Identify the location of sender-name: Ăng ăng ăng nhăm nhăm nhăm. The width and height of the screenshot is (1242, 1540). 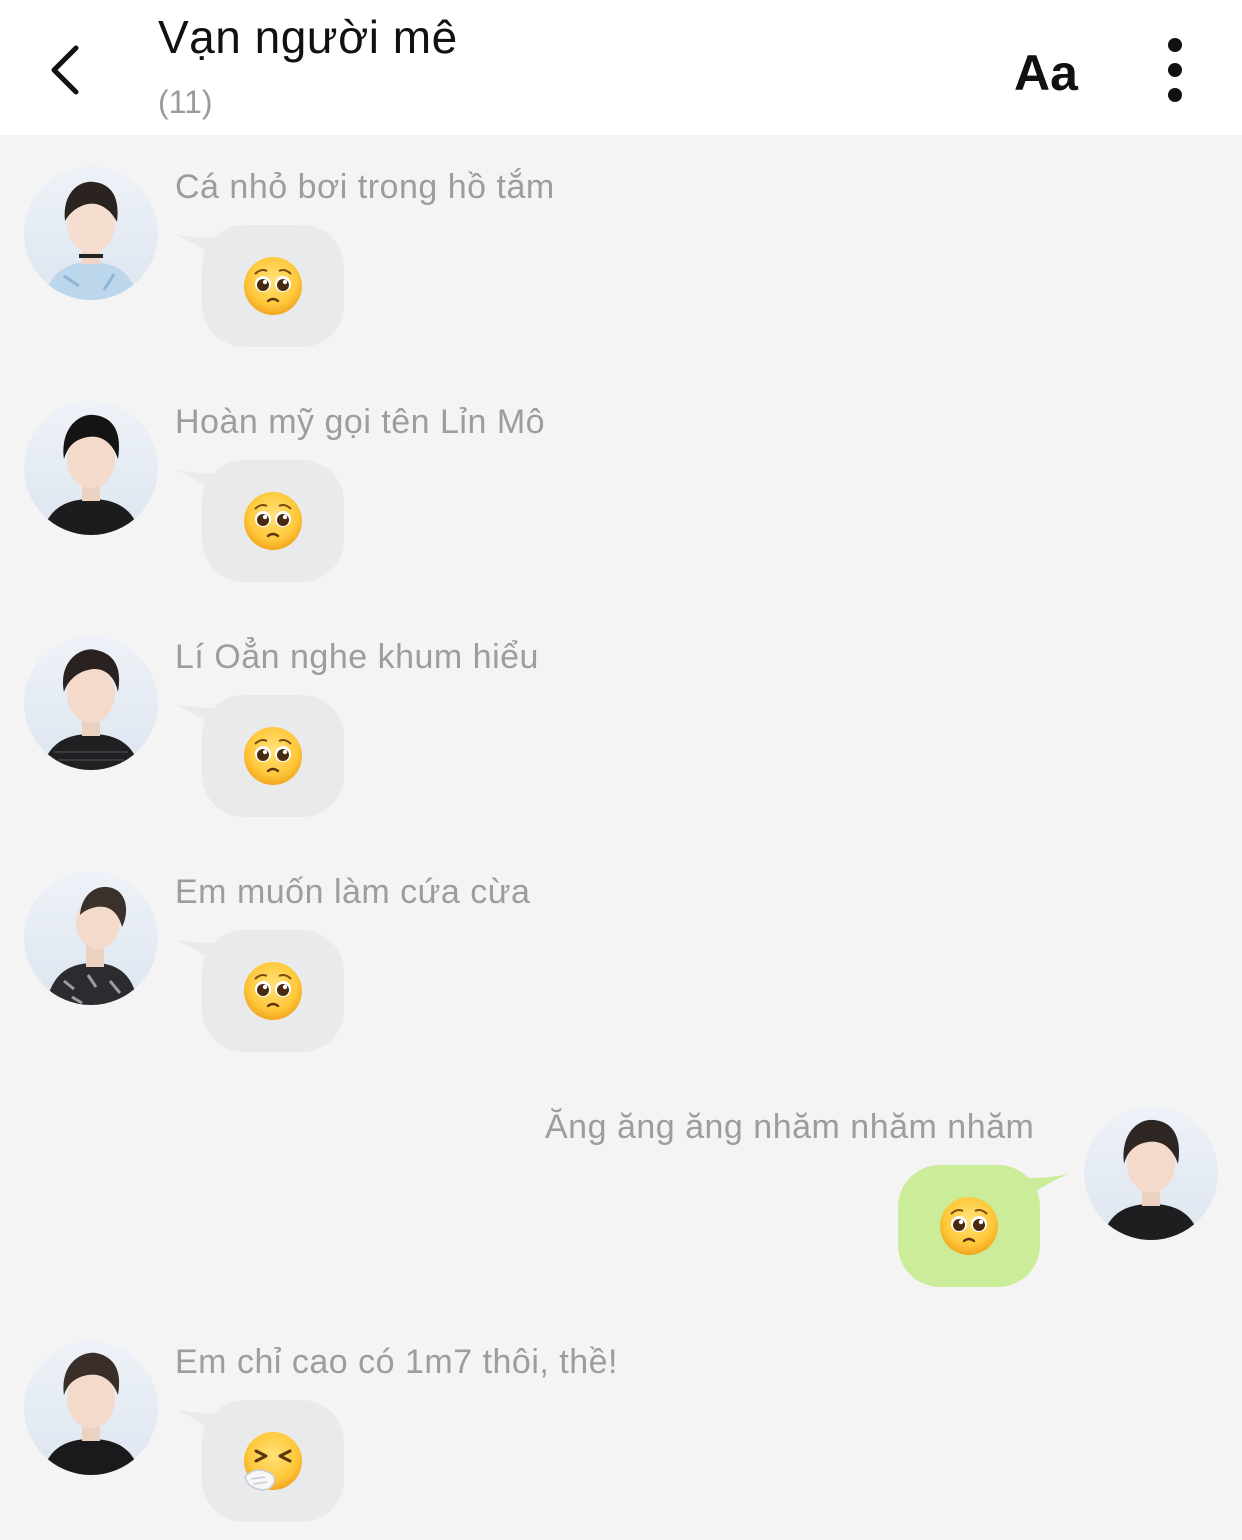
(790, 1127).